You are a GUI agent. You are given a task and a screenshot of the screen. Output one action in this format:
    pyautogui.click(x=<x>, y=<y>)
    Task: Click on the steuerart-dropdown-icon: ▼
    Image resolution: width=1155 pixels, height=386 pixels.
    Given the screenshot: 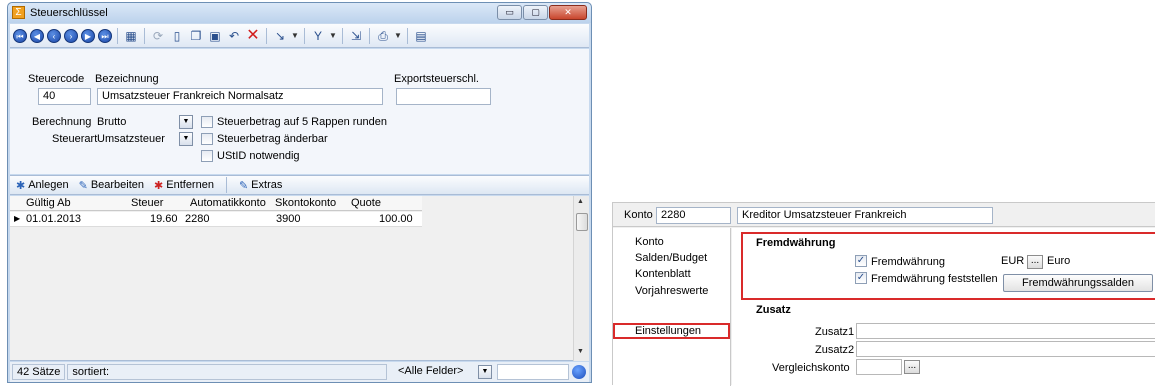 What is the action you would take?
    pyautogui.click(x=186, y=139)
    